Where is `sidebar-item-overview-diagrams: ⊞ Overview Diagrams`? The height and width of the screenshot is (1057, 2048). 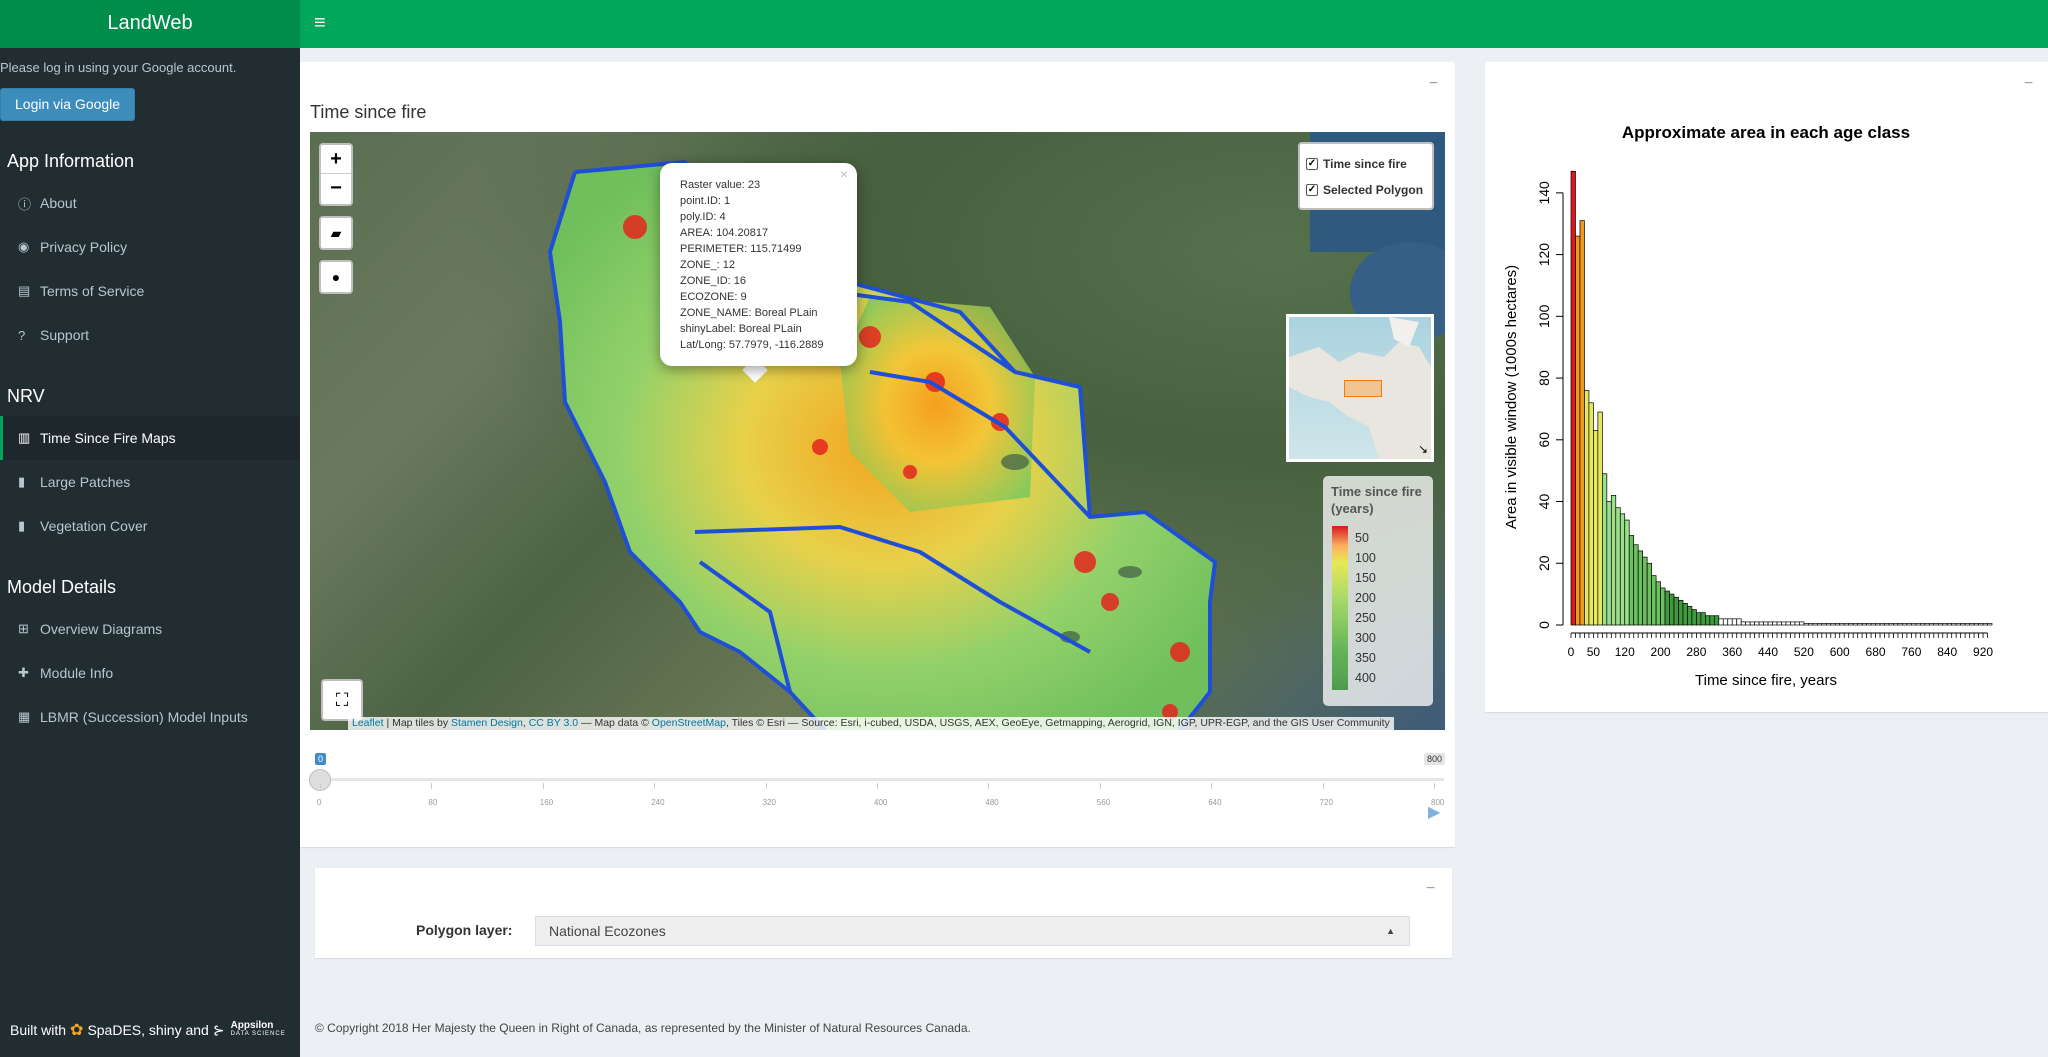
sidebar-item-overview-diagrams: ⊞ Overview Diagrams is located at coordinates (150, 629).